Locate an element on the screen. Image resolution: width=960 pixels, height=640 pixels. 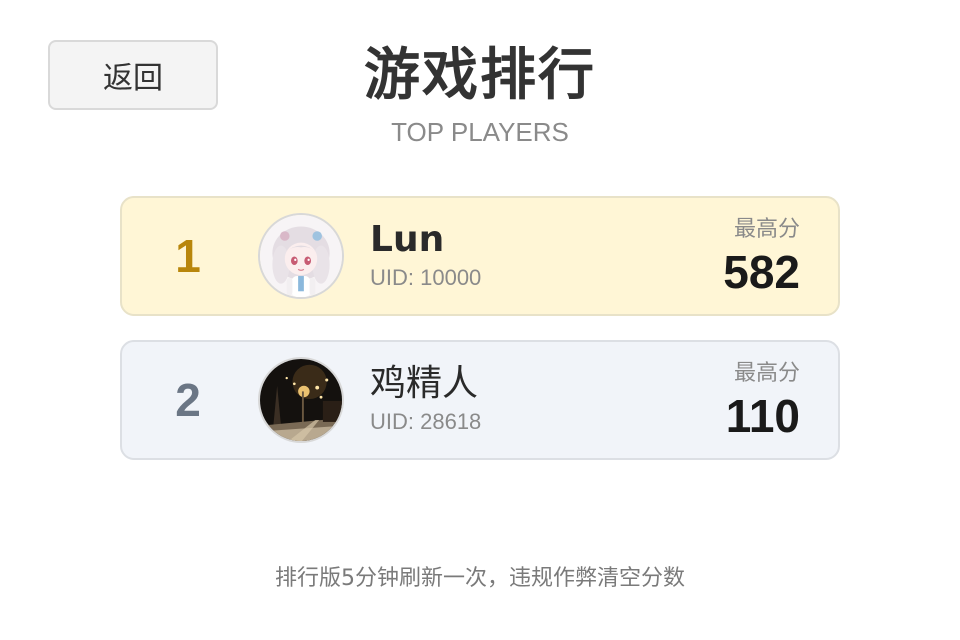
night-street-avatar-icon is located at coordinates (301, 400).